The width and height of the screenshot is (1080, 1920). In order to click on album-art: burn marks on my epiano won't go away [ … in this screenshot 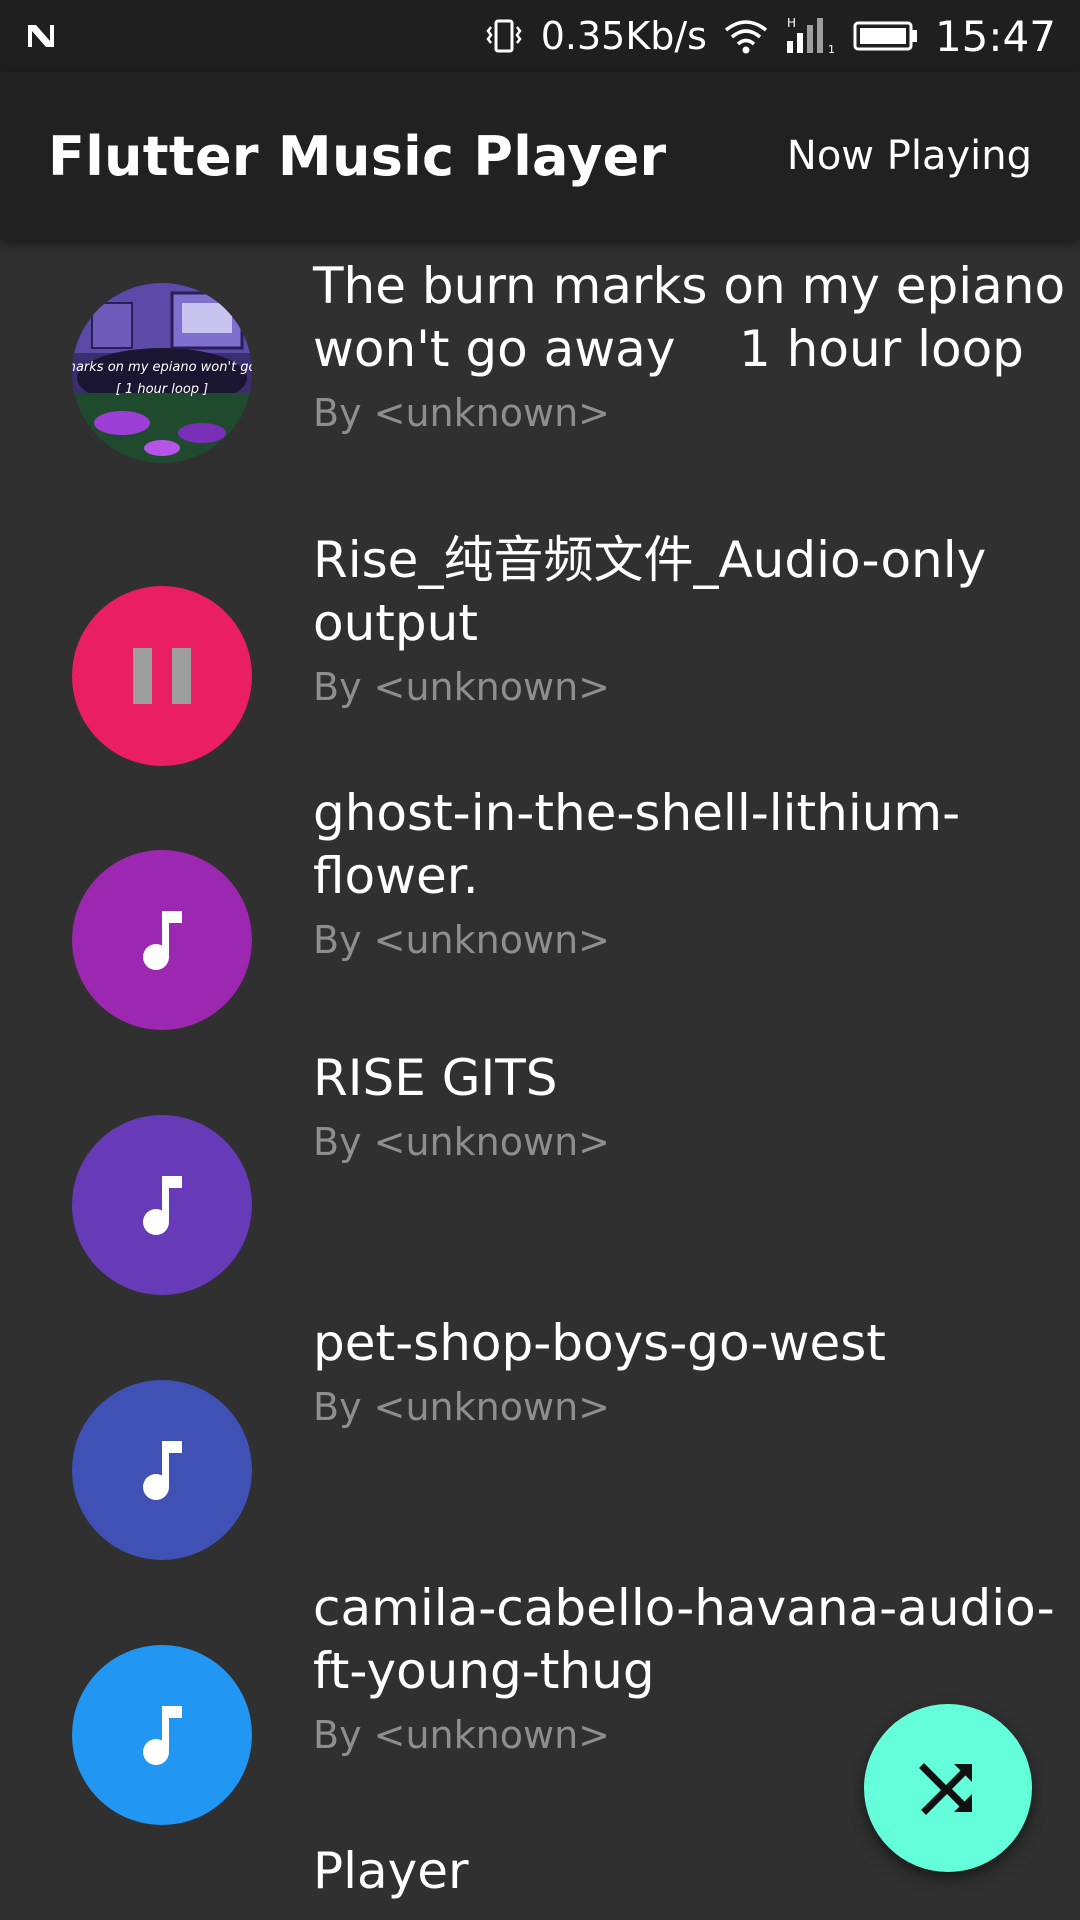, I will do `click(162, 373)`.